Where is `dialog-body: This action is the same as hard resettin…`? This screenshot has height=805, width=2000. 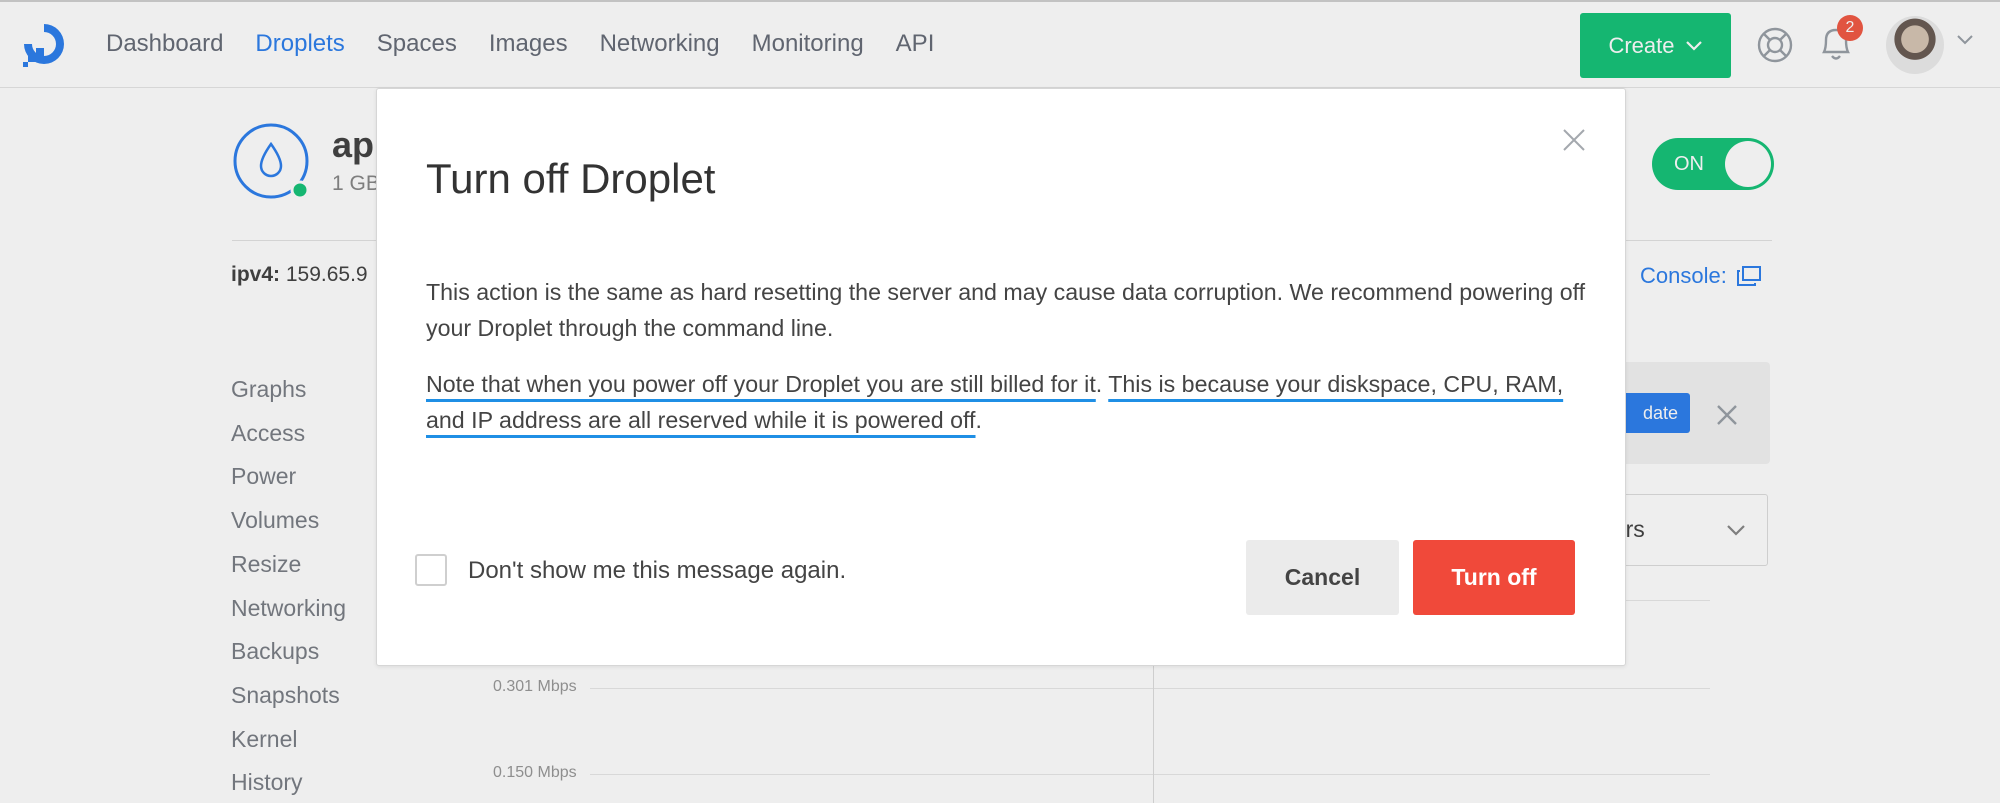 dialog-body: This action is the same as hard resettin… is located at coordinates (1006, 356).